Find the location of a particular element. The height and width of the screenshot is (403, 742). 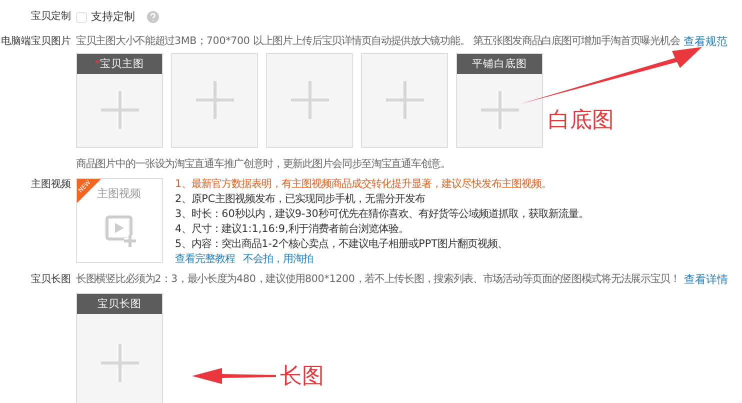

field-label: 主图视频 is located at coordinates (51, 185).